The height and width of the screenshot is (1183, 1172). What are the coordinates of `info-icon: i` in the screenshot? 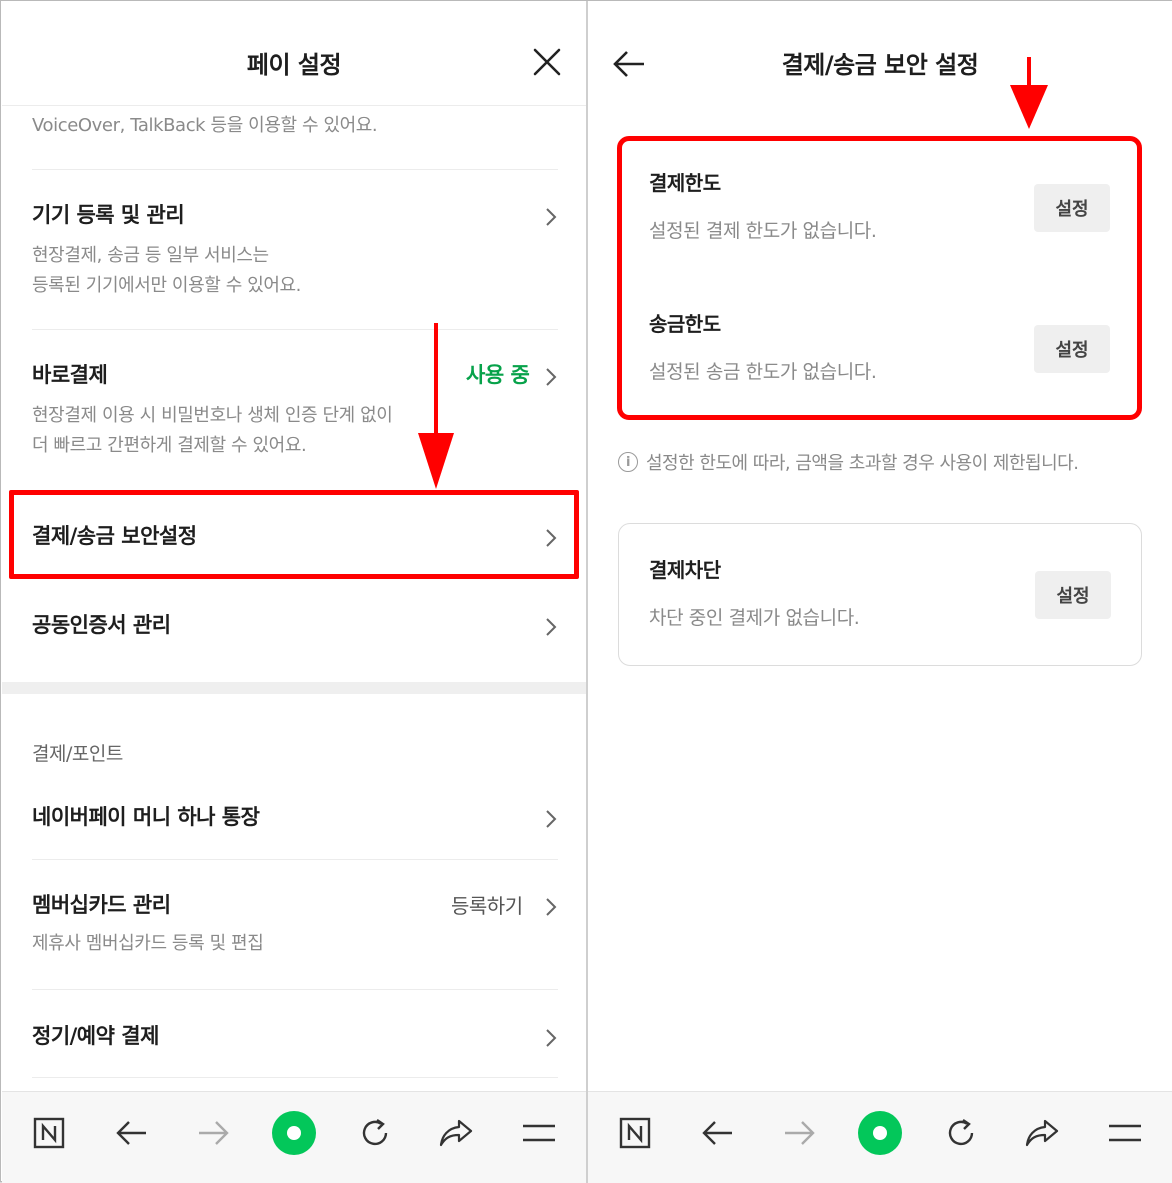 It's located at (628, 462).